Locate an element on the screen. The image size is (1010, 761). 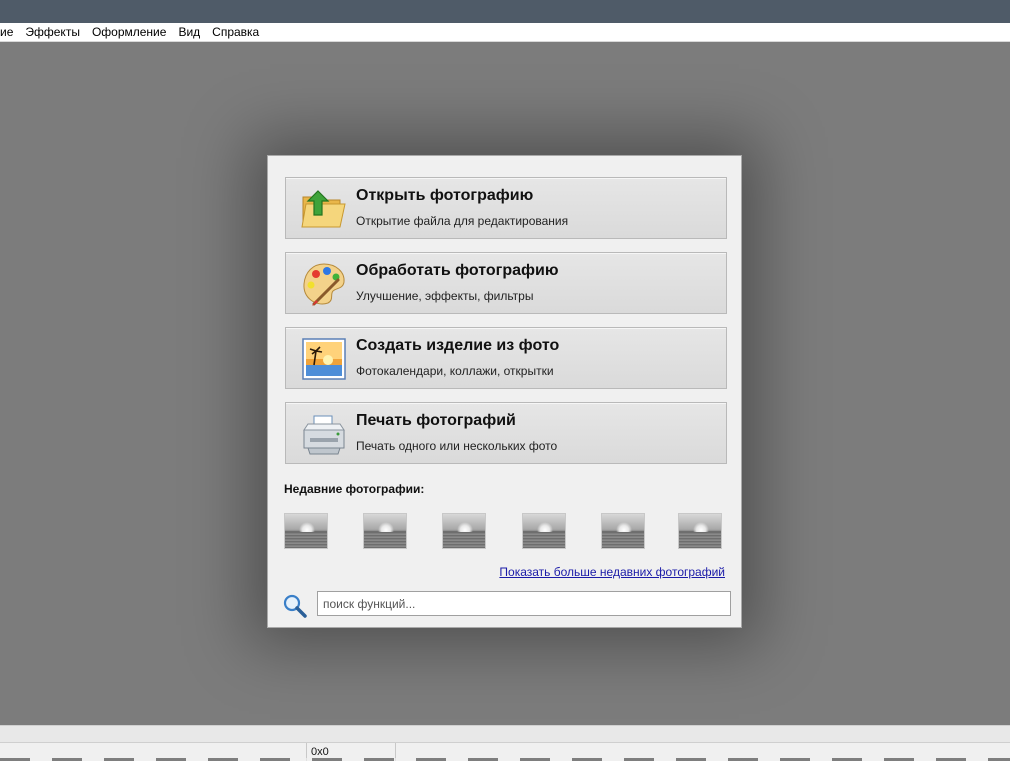
print-photos-title: Печать фотографий is located at coordinates (436, 420).